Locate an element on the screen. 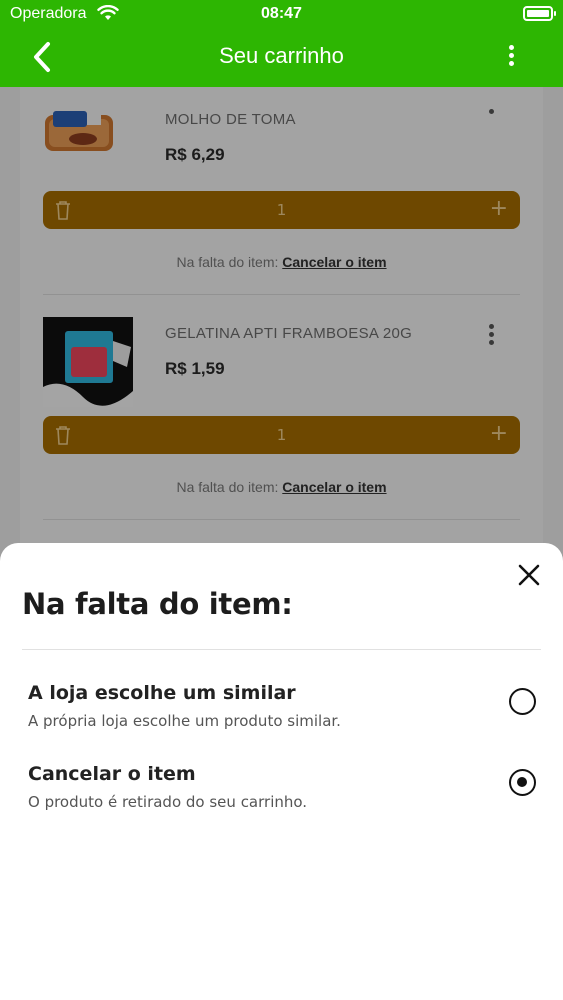 The width and height of the screenshot is (563, 1000). app-header: Operadora 08:47 Seu carrinho is located at coordinates (281, 43).